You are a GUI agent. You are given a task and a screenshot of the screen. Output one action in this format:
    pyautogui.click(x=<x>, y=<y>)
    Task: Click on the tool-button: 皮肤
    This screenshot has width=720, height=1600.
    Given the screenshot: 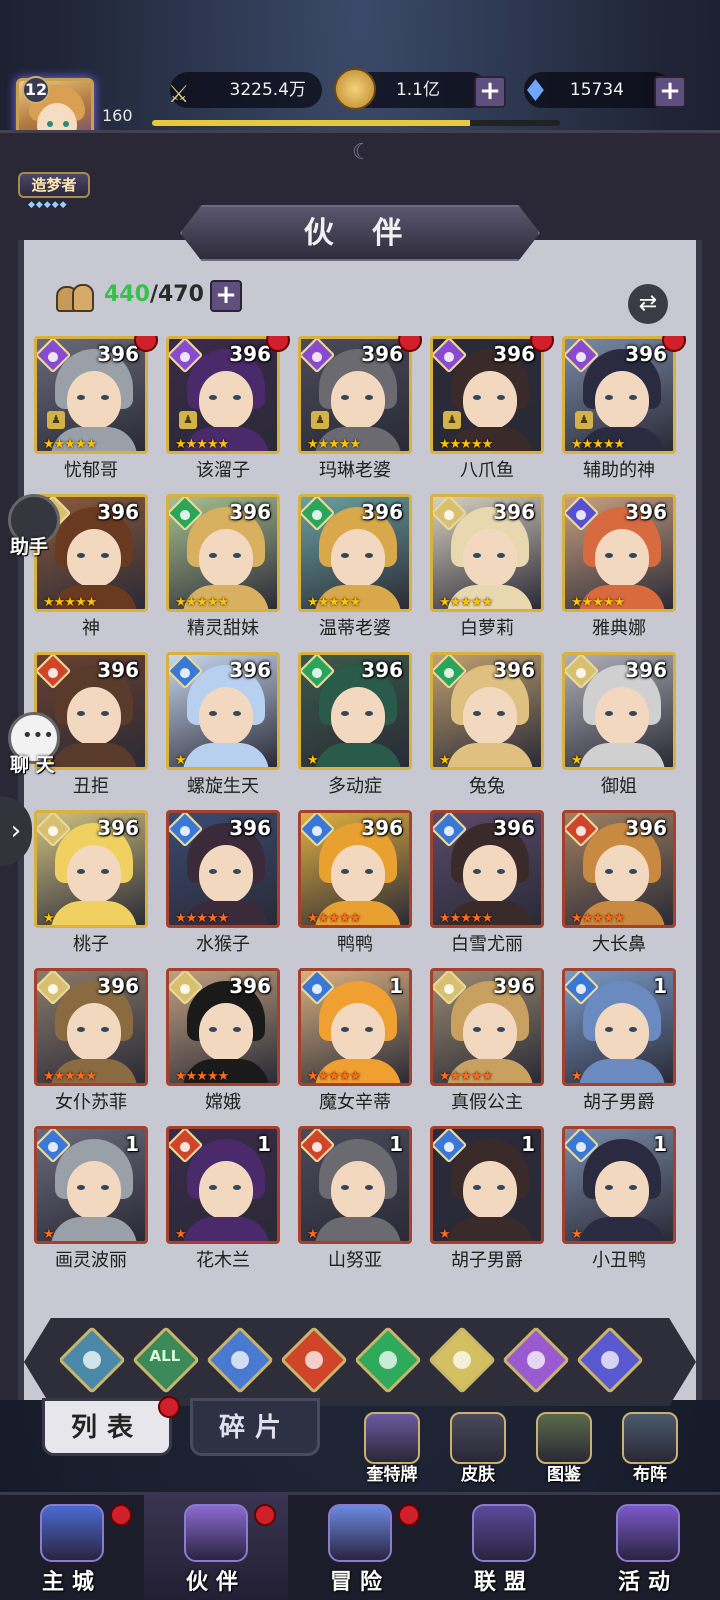 What is the action you would take?
    pyautogui.click(x=478, y=1450)
    